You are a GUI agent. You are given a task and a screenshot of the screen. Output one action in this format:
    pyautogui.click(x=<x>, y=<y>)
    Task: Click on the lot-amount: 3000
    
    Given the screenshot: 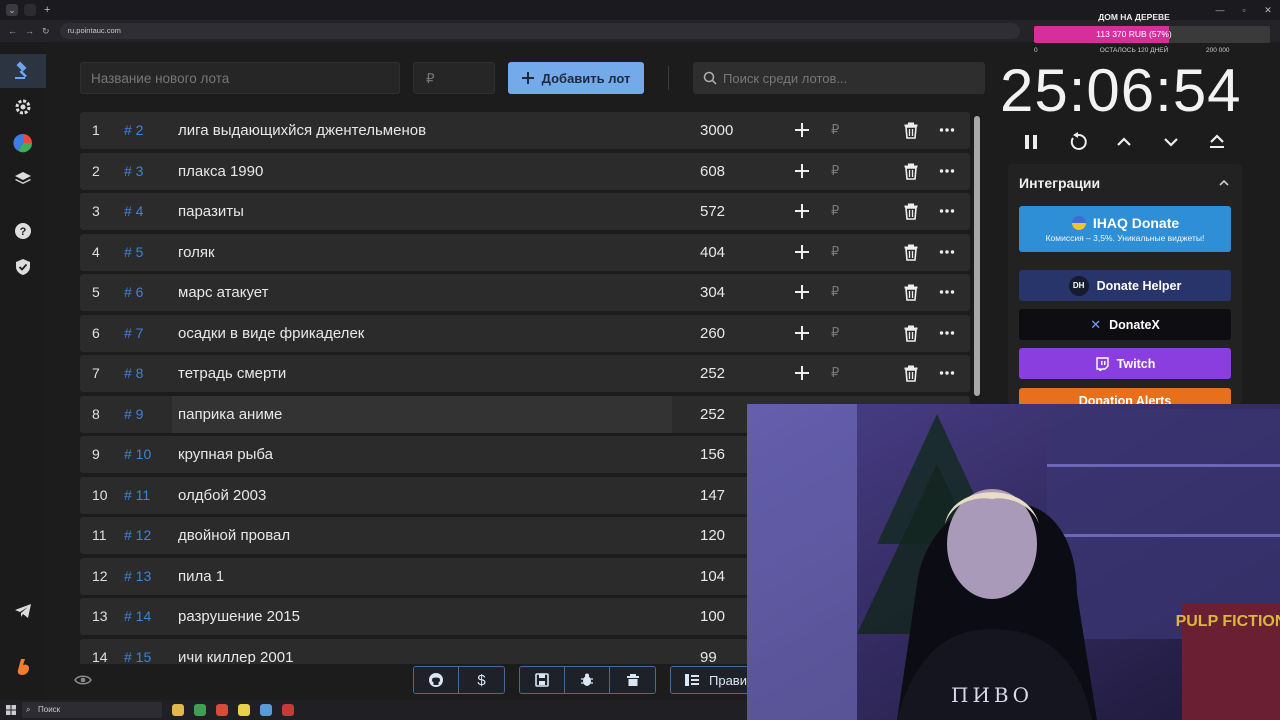 What is the action you would take?
    pyautogui.click(x=716, y=130)
    